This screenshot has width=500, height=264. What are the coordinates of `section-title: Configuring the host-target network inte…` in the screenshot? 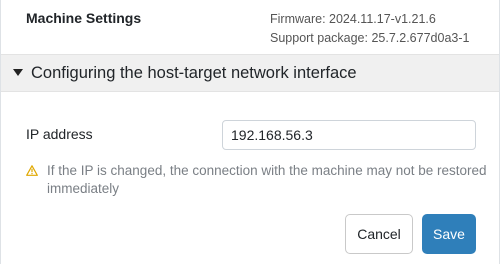 It's located at (194, 73).